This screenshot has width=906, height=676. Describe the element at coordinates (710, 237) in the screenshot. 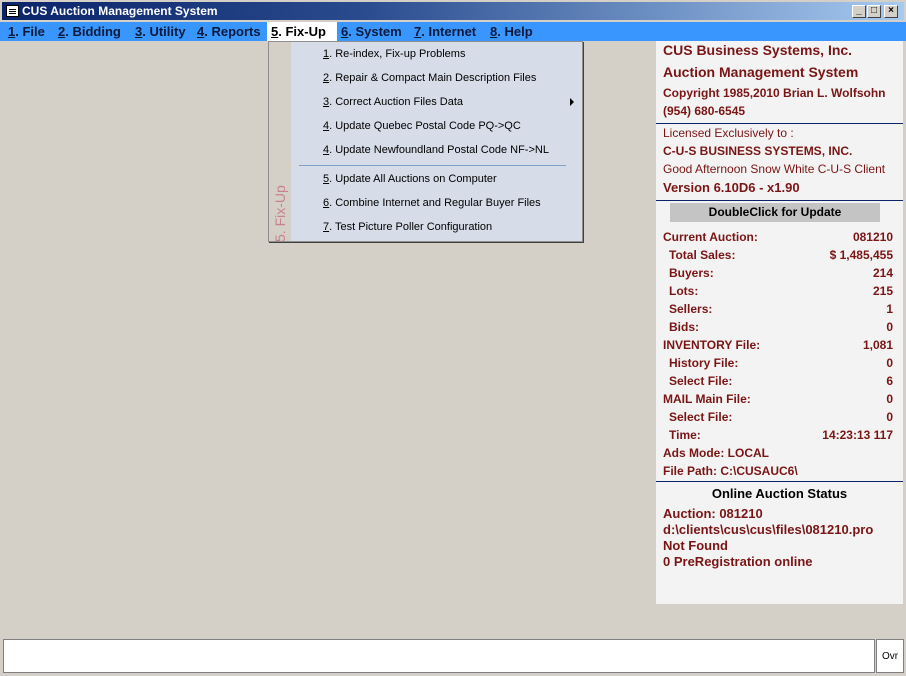

I see `stat-label: Current Auction:` at that location.